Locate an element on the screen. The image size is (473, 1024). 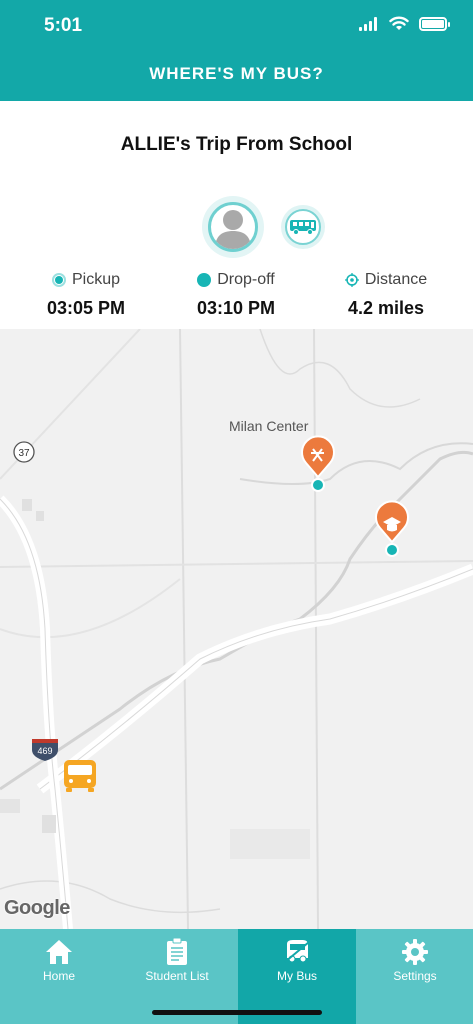
clipboard-icon is located at coordinates (177, 951).